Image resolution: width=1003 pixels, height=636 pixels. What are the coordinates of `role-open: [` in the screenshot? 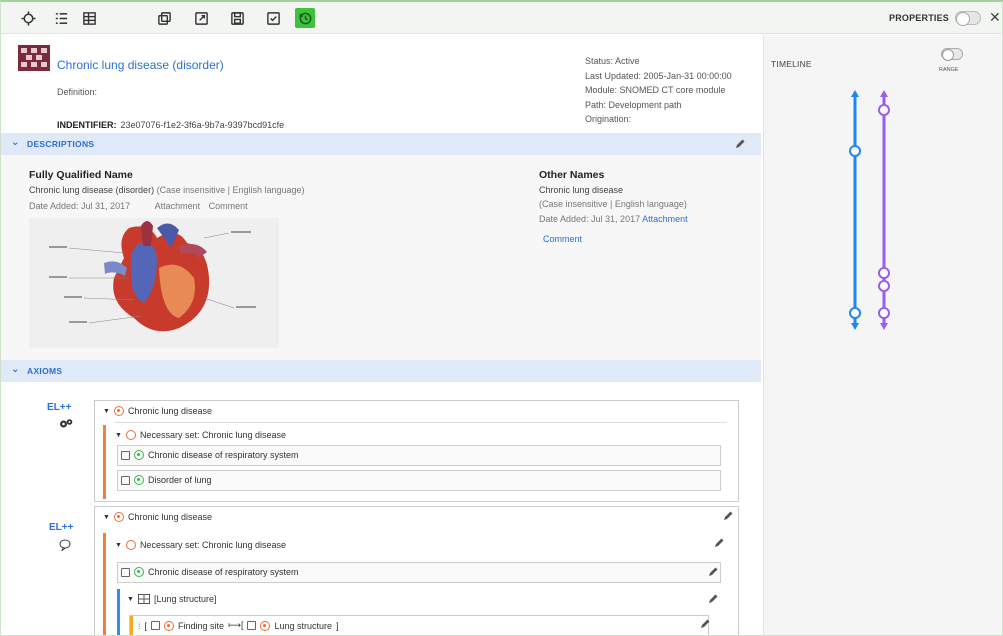 It's located at (146, 625).